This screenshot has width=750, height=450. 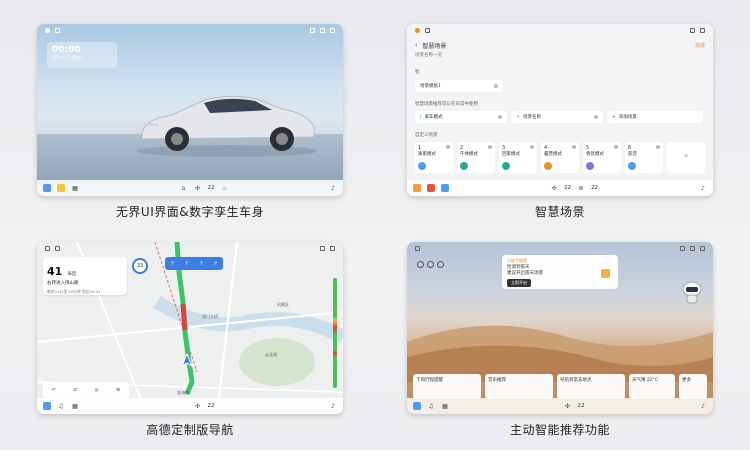 I want to click on scene-tile: 5 香氛模式, so click(x=602, y=157).